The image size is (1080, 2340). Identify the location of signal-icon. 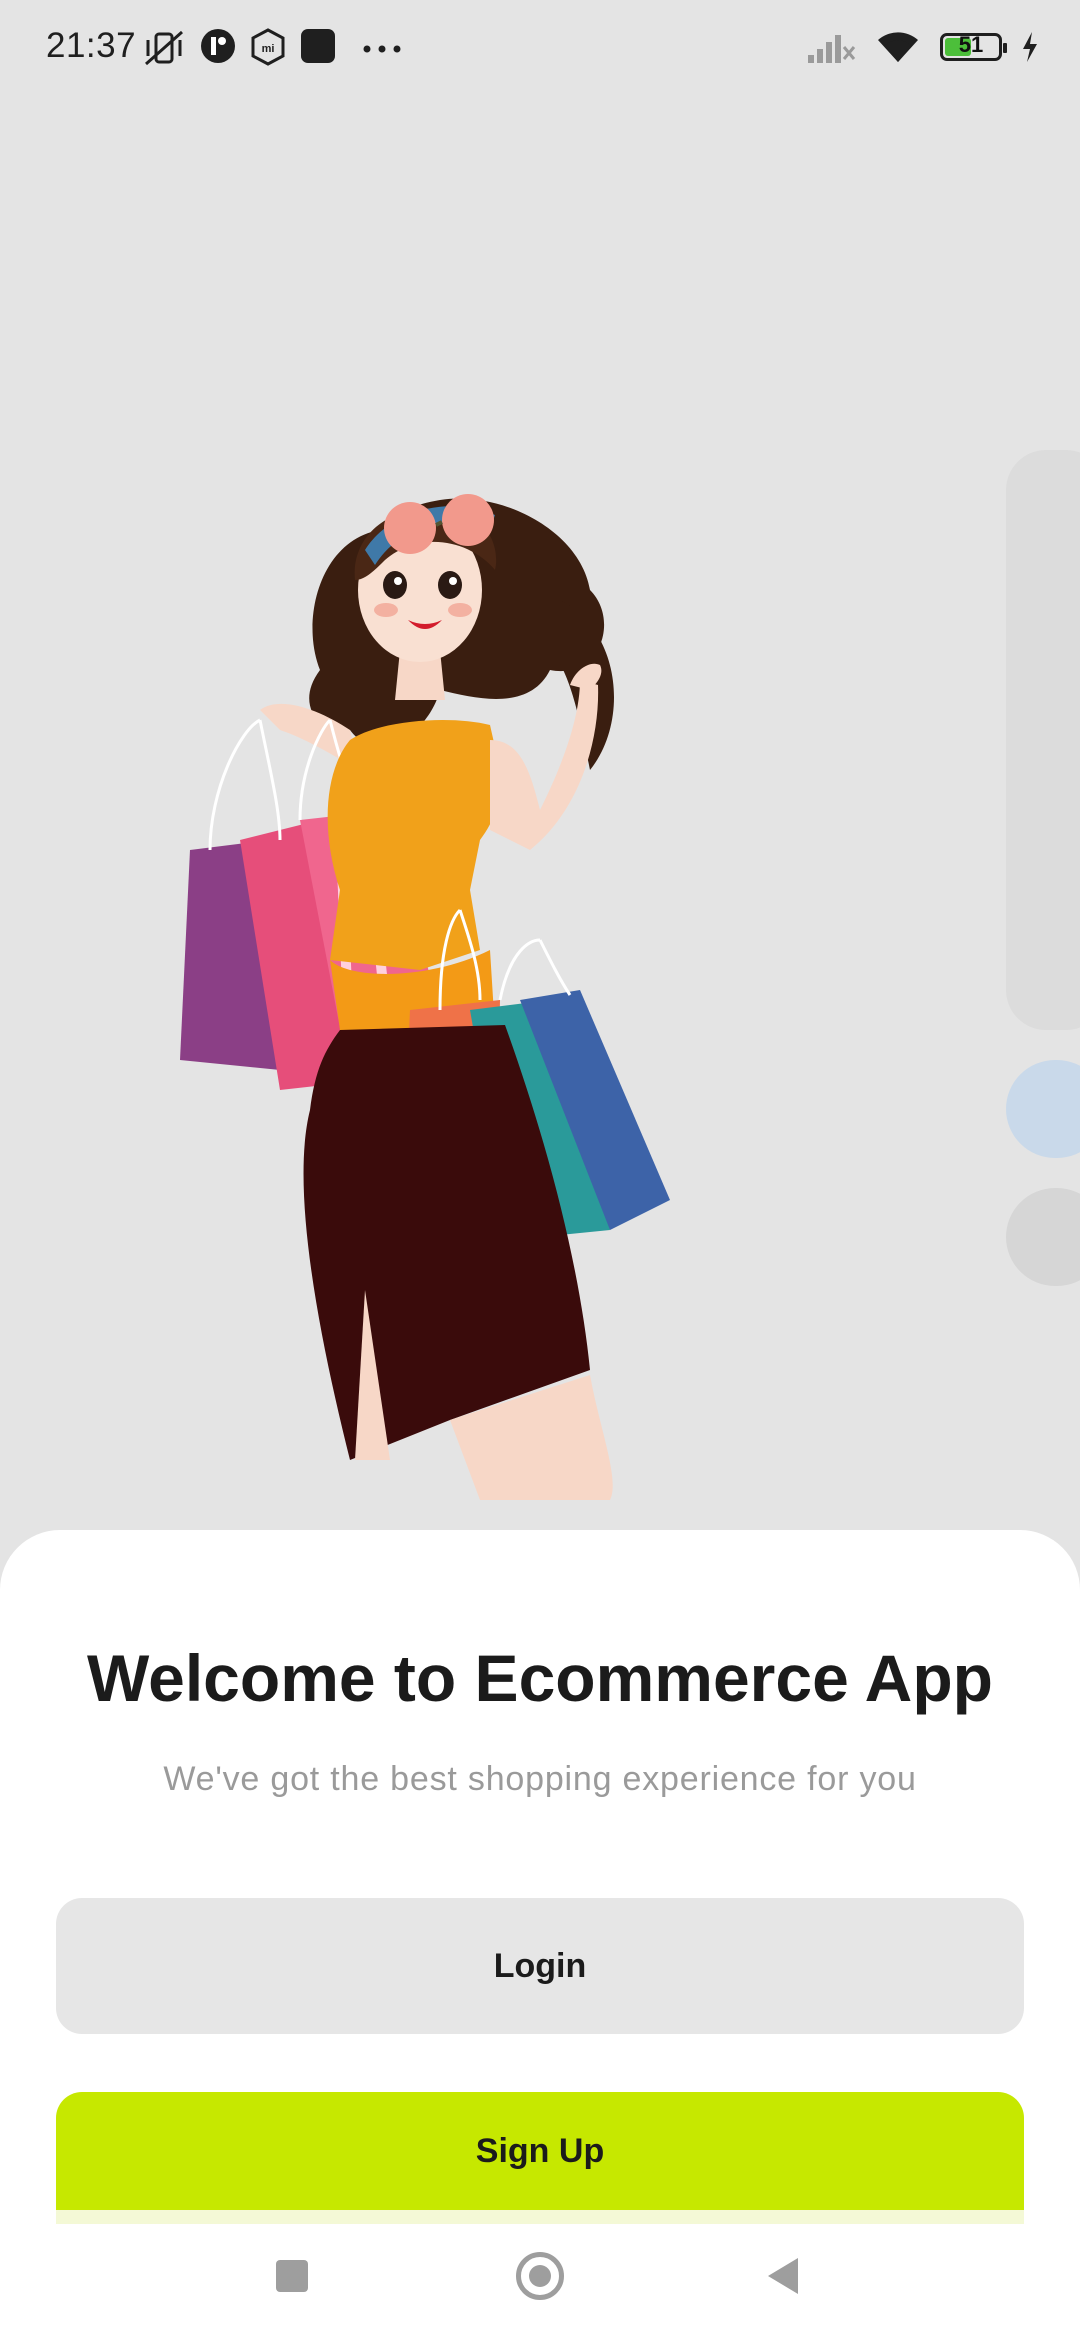
(832, 49).